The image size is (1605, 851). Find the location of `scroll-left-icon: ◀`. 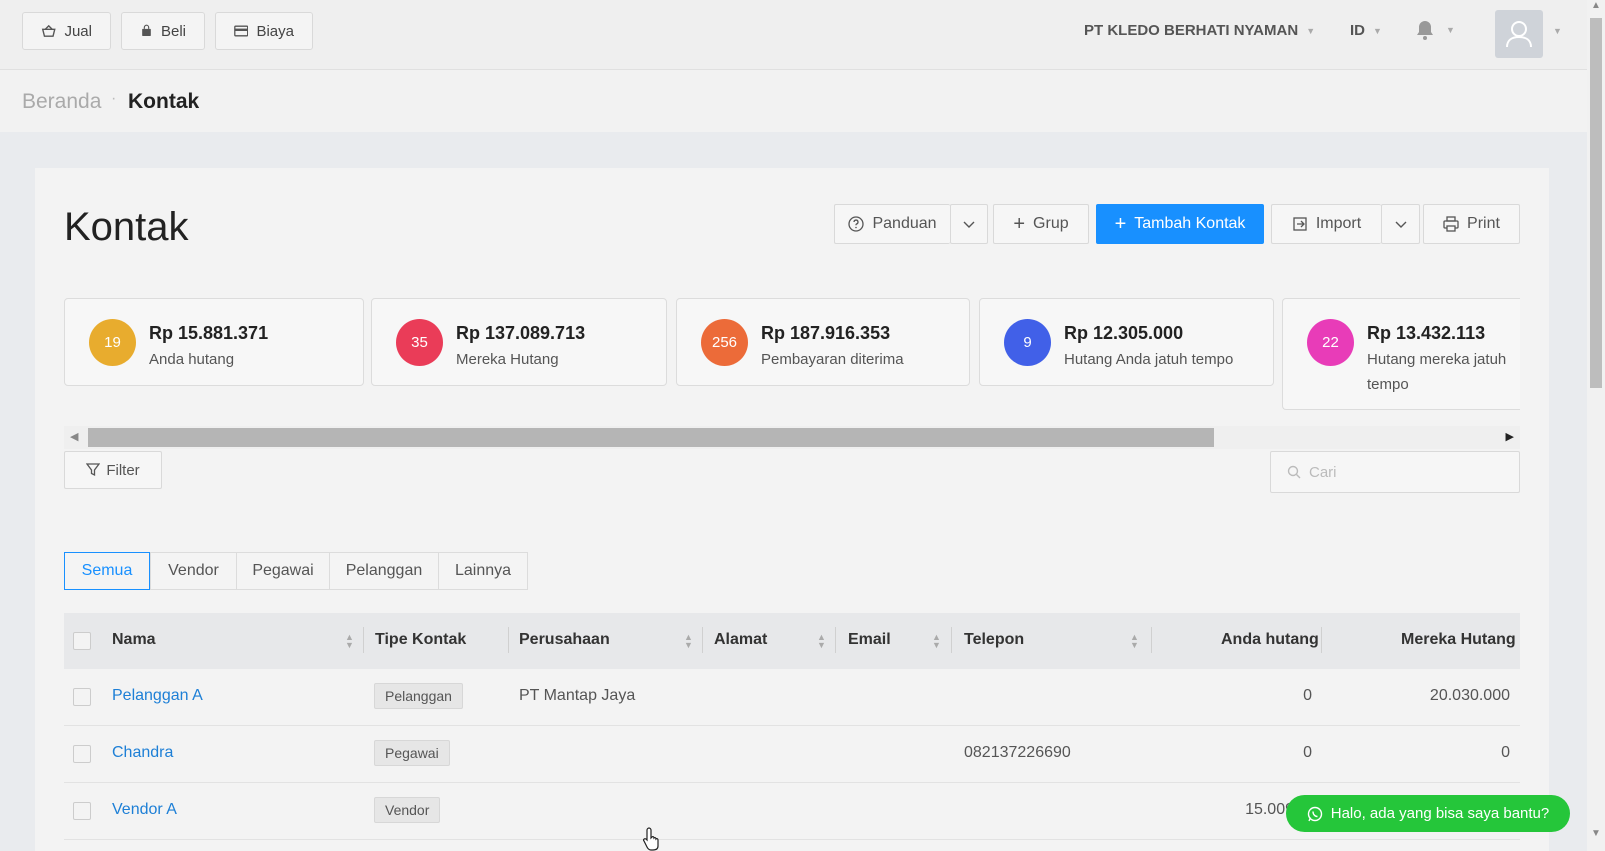

scroll-left-icon: ◀ is located at coordinates (74, 436).